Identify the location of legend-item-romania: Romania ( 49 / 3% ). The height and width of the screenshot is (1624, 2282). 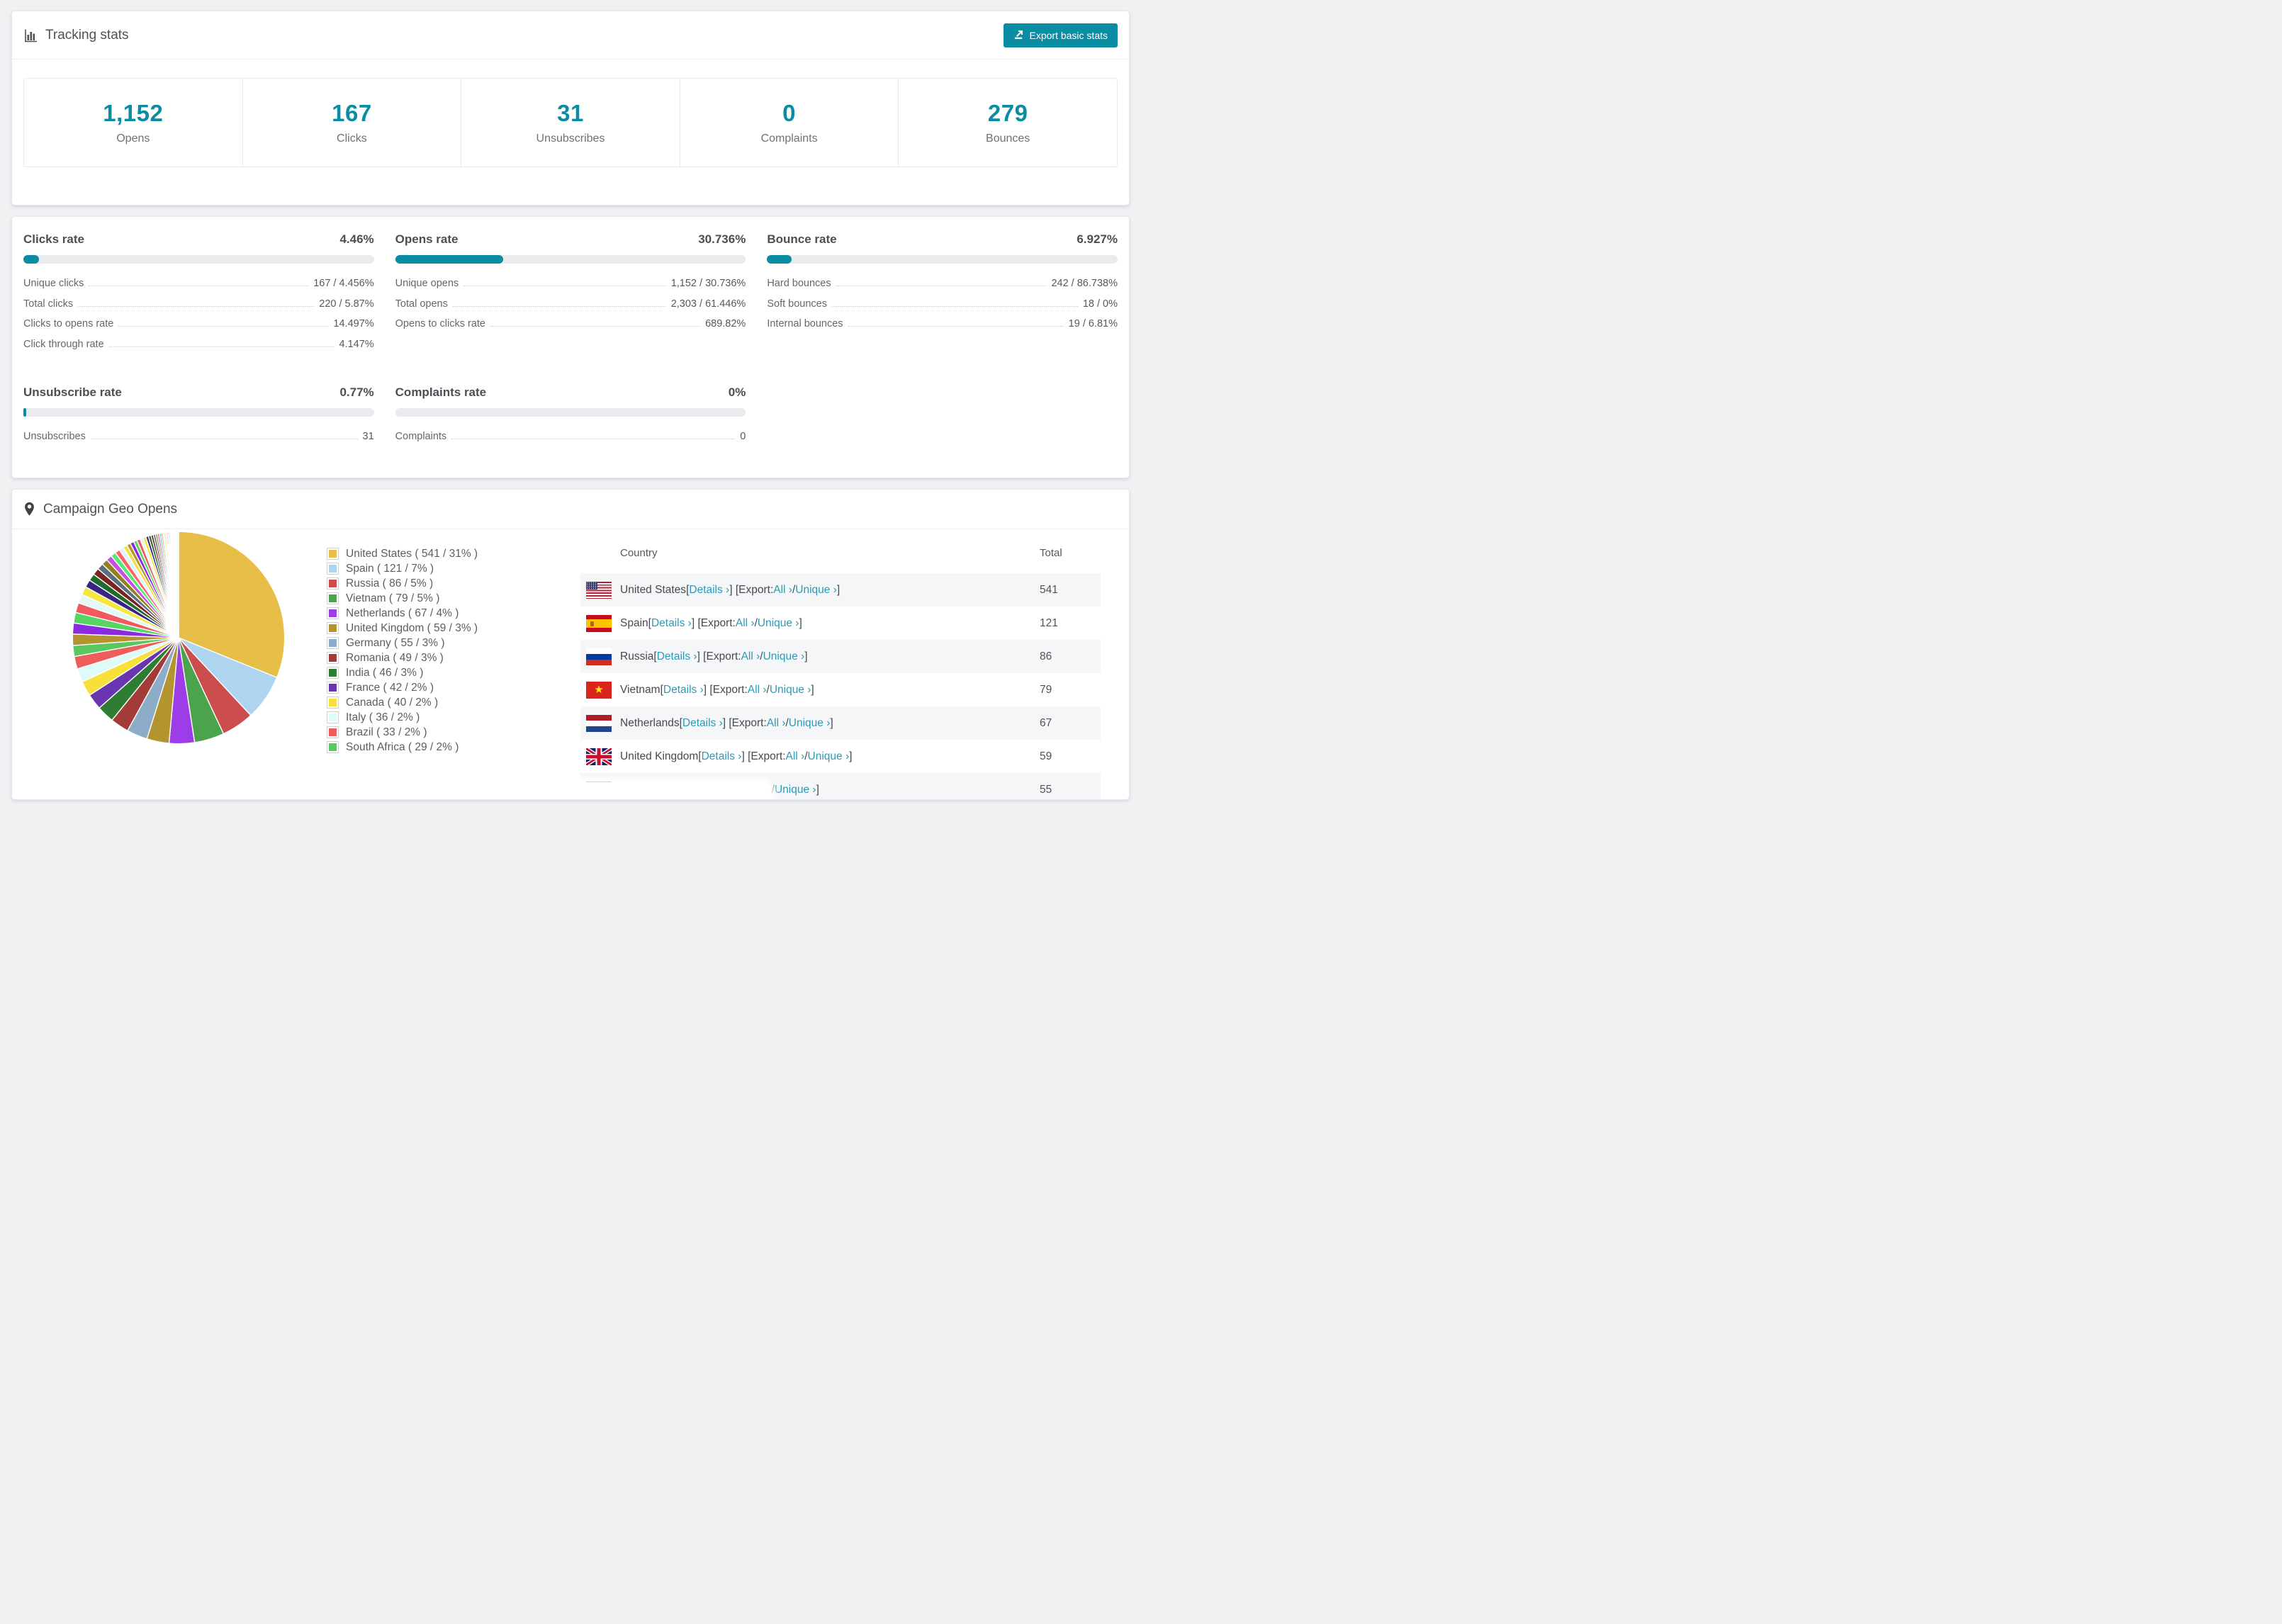
(402, 657).